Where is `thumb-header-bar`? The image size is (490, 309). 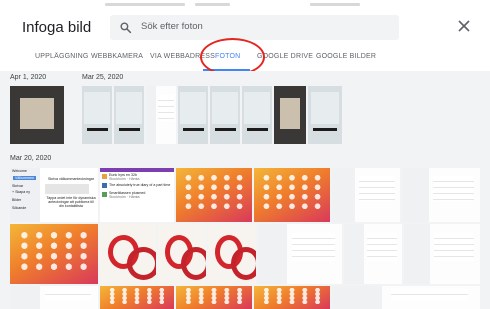
thumb-header-bar is located at coordinates (137, 170).